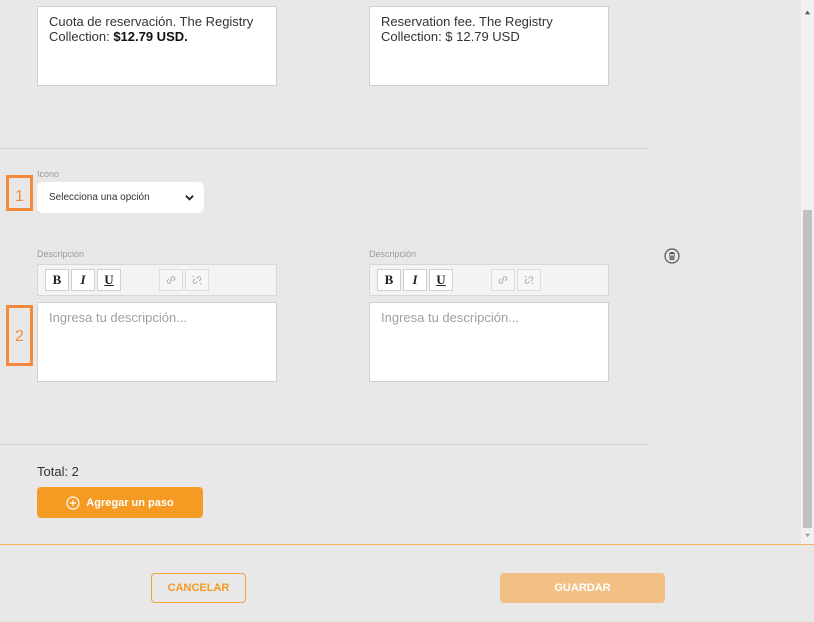 This screenshot has height=622, width=814. What do you see at coordinates (73, 502) in the screenshot?
I see `plus-circle-icon` at bounding box center [73, 502].